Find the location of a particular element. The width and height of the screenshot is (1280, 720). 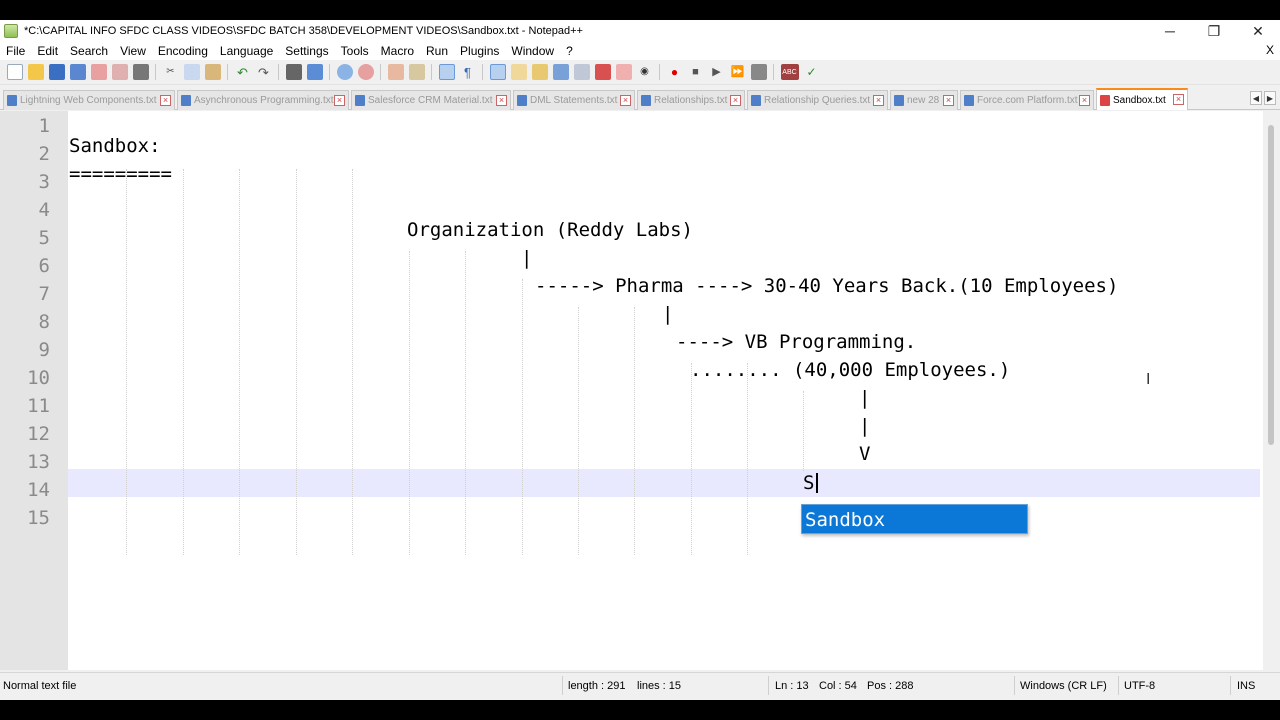

notepad-app-icon is located at coordinates (11, 31).